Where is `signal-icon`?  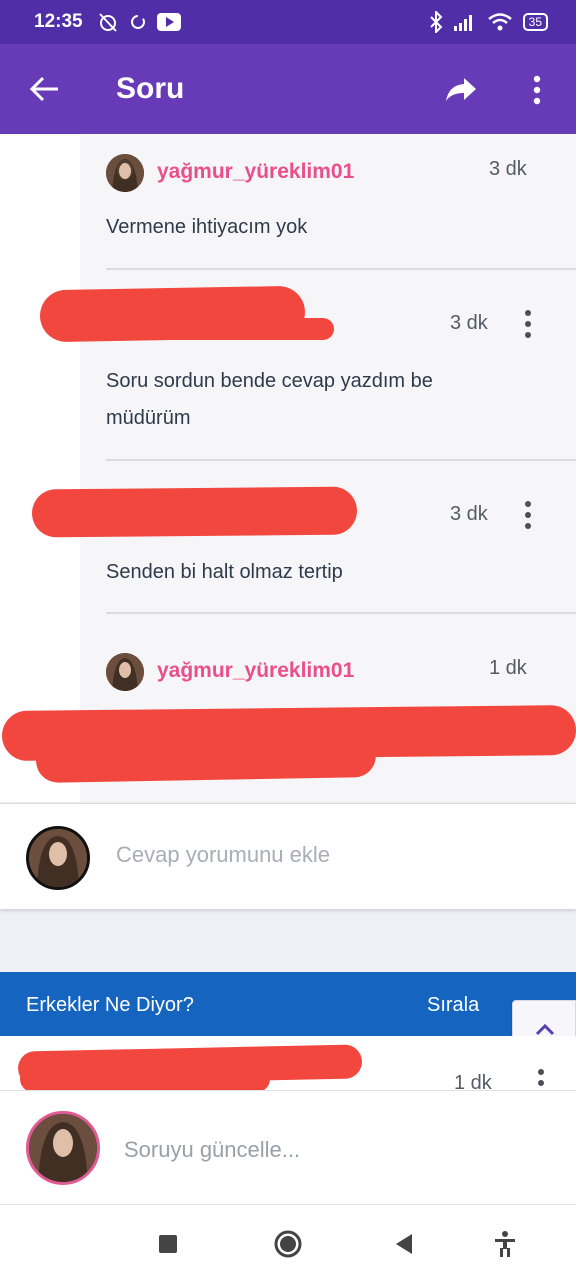 signal-icon is located at coordinates (462, 23).